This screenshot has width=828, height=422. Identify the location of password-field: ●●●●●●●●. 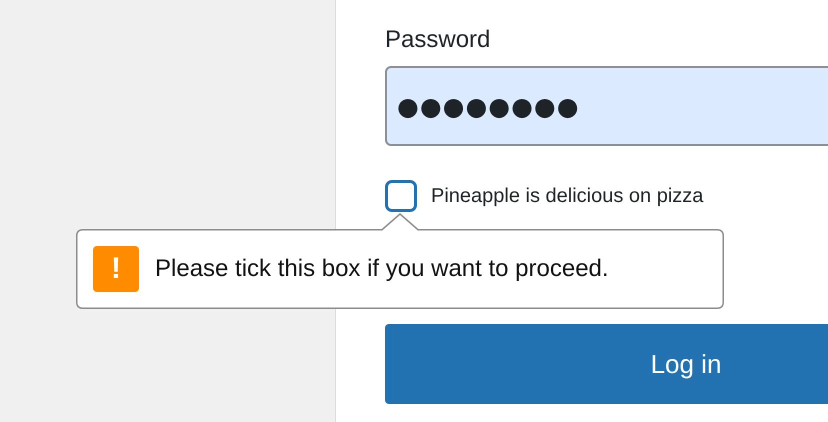
(606, 106).